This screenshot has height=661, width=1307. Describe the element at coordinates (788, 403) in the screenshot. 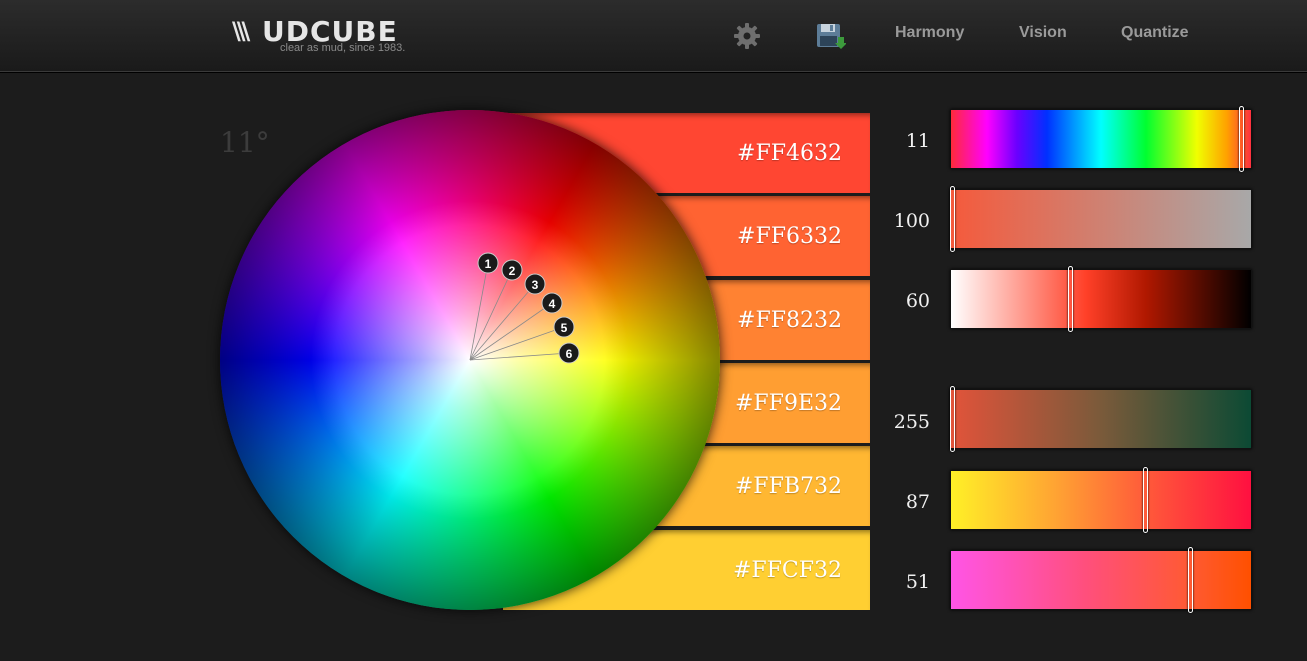

I see `swatch-hex: #FF9E32` at that location.